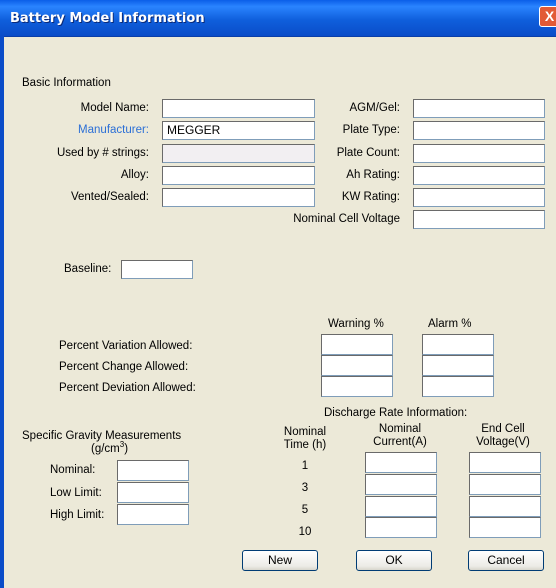  Describe the element at coordinates (238, 153) in the screenshot. I see `used-by-strings-field` at that location.